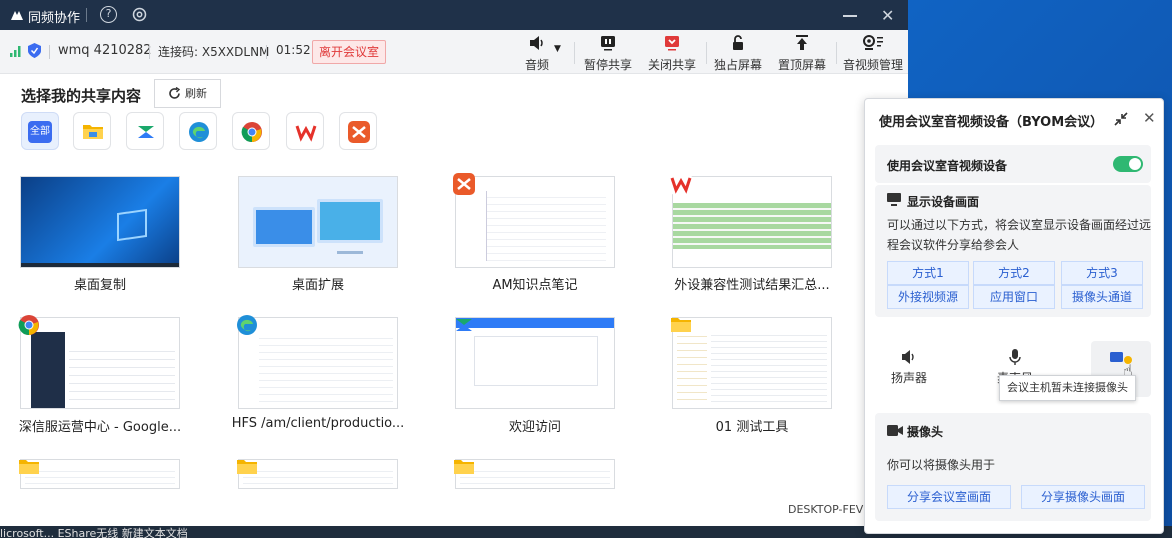 The image size is (1172, 538). What do you see at coordinates (738, 42) in the screenshot?
I see `lock-icon` at bounding box center [738, 42].